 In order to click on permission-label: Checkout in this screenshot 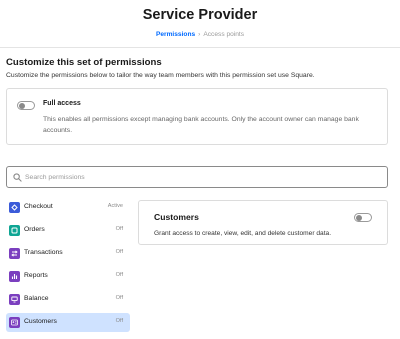, I will do `click(38, 206)`.